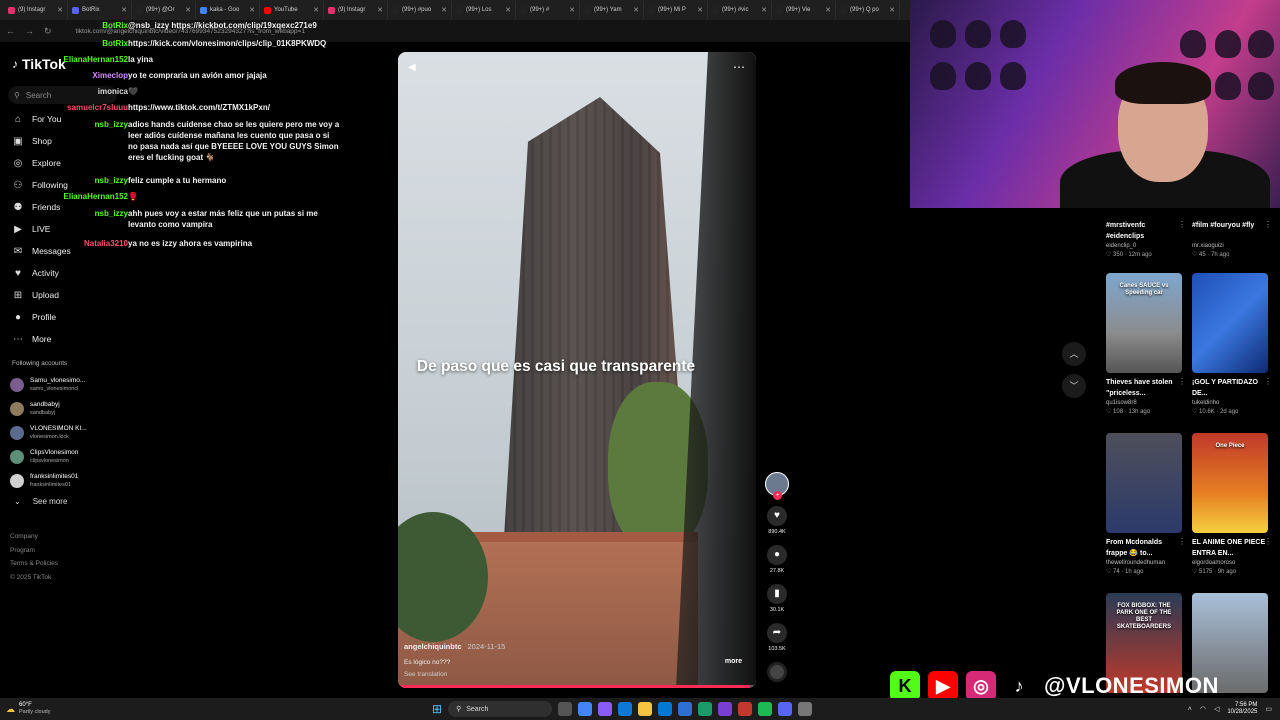 This screenshot has height=720, width=1280. I want to click on following-account: VLONESIMON KI... vlonesimon.kick, so click(62, 433).